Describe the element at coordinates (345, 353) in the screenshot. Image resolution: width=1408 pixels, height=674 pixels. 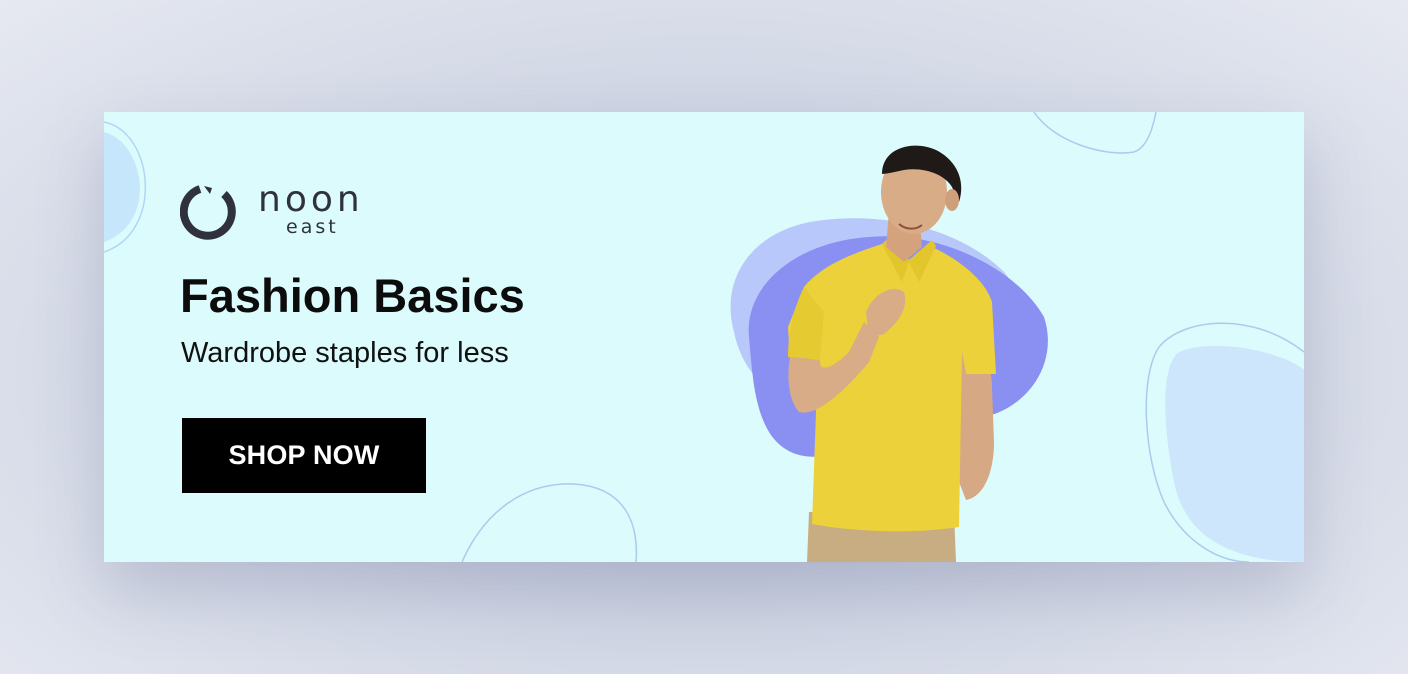
I see `promo-subtitle: Wardrobe staples for less` at that location.